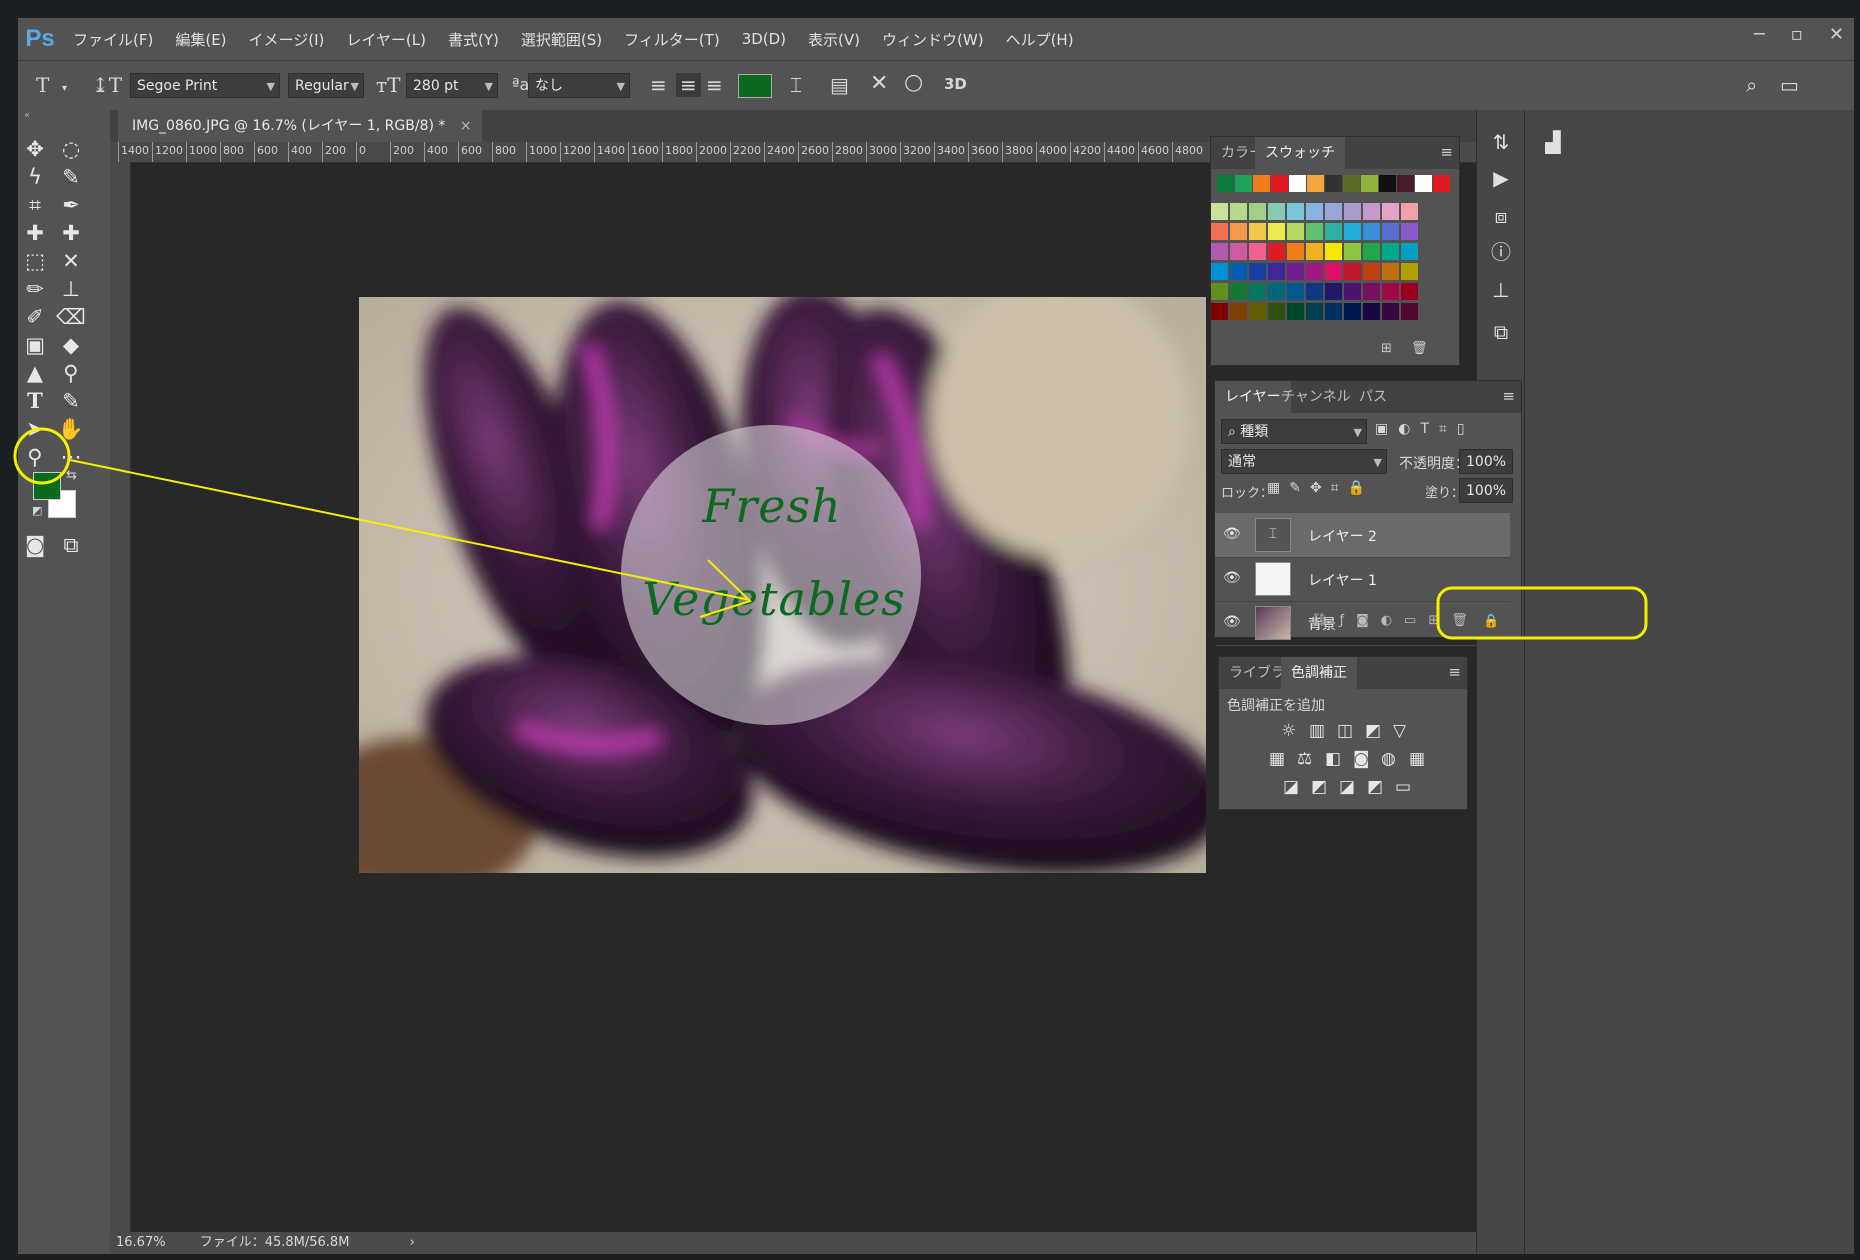 The height and width of the screenshot is (1260, 1860). I want to click on close-window-button: ✕, so click(1836, 34).